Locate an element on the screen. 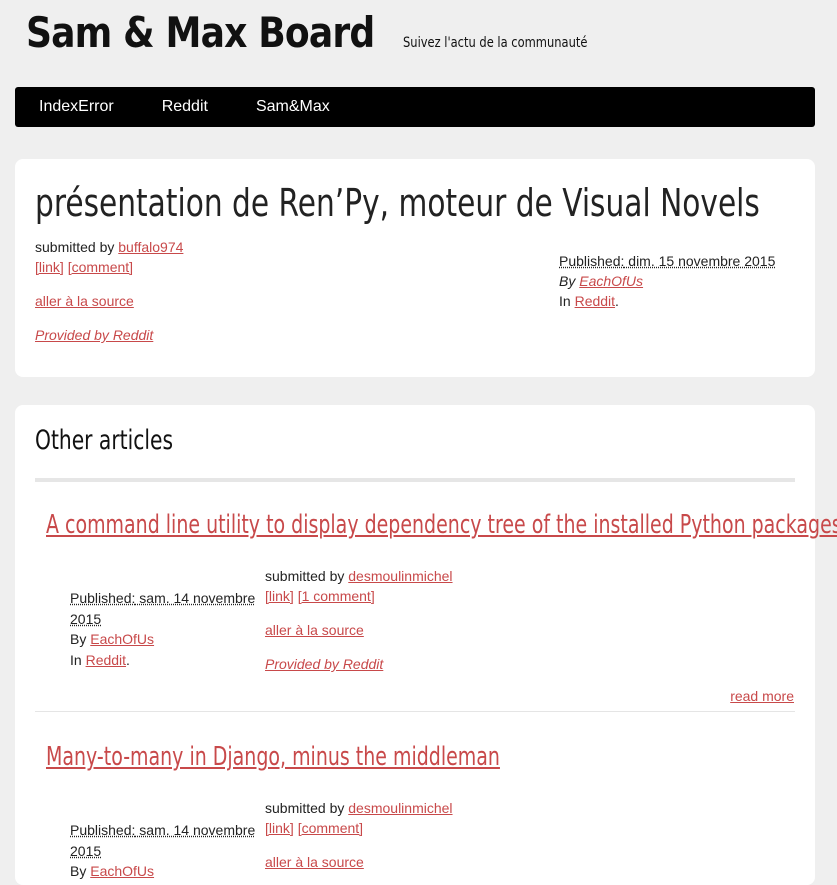 The width and height of the screenshot is (837, 885). nav-item-indexerror: IndexError is located at coordinates (76, 107).